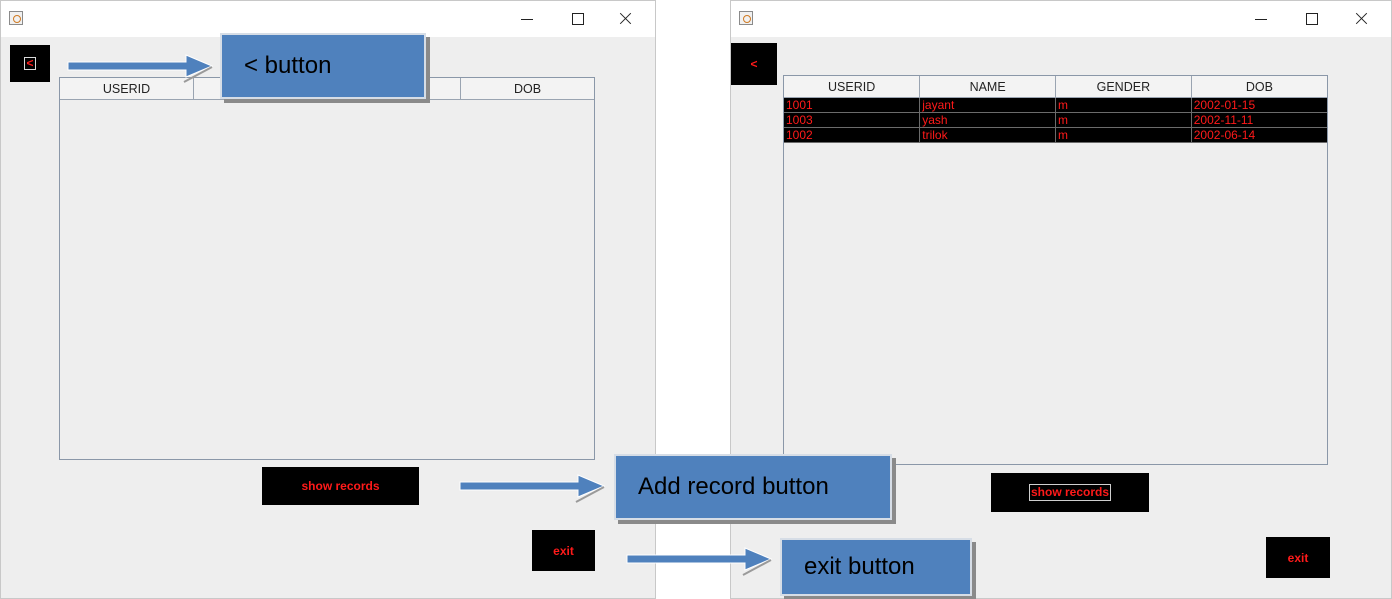 Image resolution: width=1392 pixels, height=599 pixels. Describe the element at coordinates (1123, 87) in the screenshot. I see `column-header-gender: GENDER` at that location.